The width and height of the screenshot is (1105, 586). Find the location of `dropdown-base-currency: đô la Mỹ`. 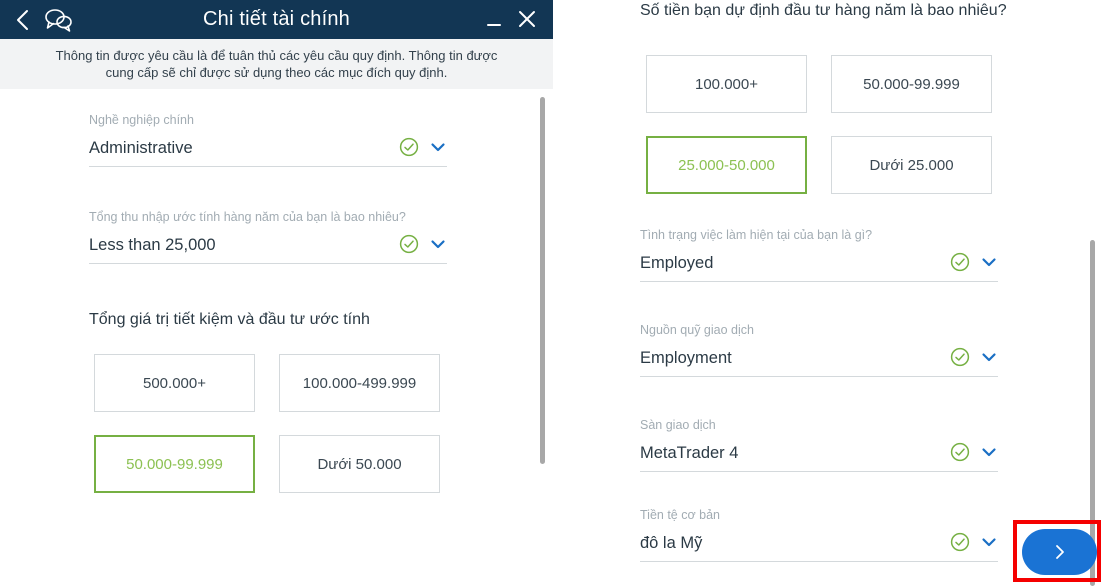

dropdown-base-currency: đô la Mỹ is located at coordinates (819, 546).